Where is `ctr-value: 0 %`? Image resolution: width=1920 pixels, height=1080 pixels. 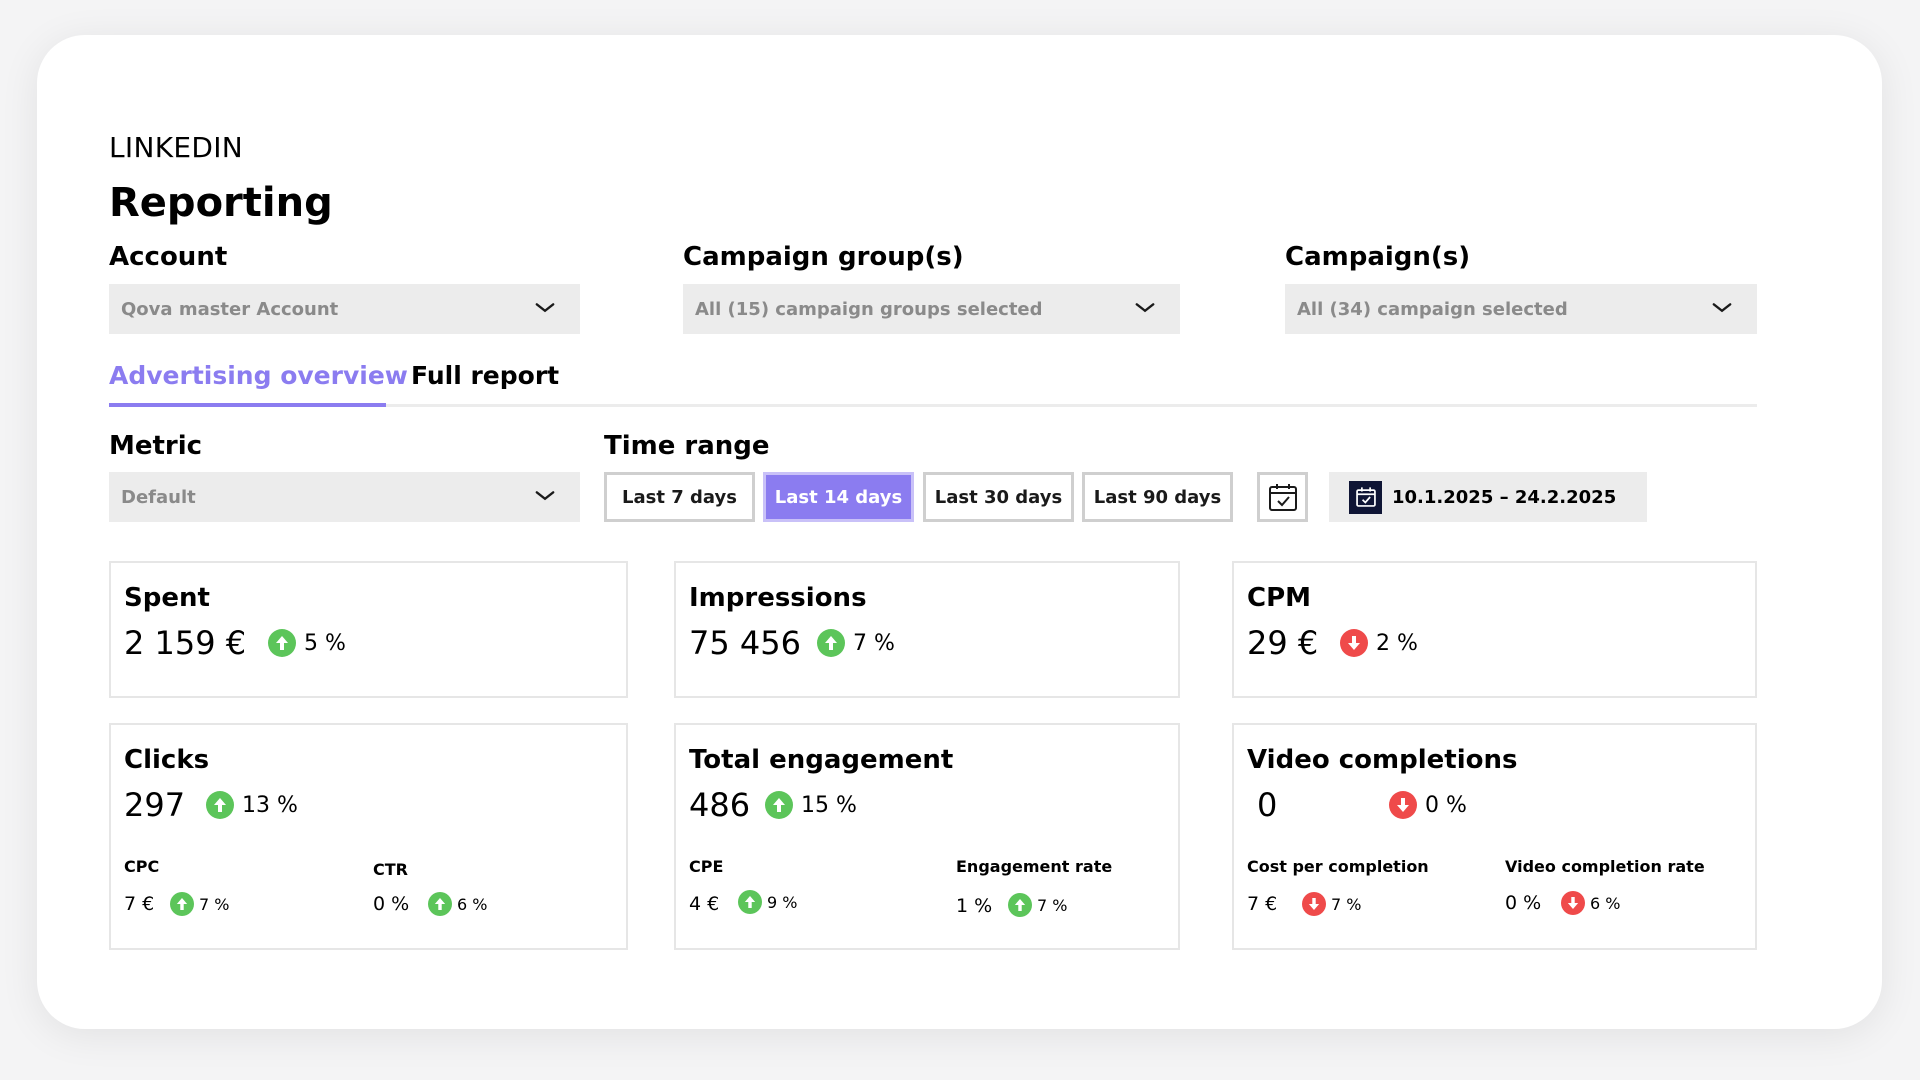 ctr-value: 0 % is located at coordinates (391, 904).